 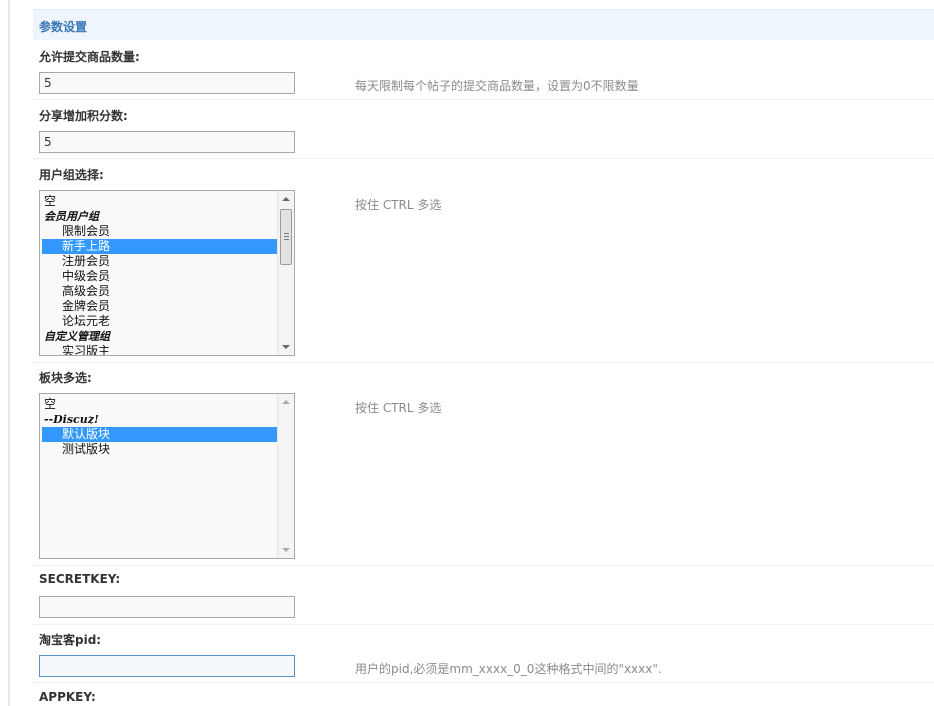 What do you see at coordinates (80, 579) in the screenshot?
I see `secretkey-label: SECRETKEY:` at bounding box center [80, 579].